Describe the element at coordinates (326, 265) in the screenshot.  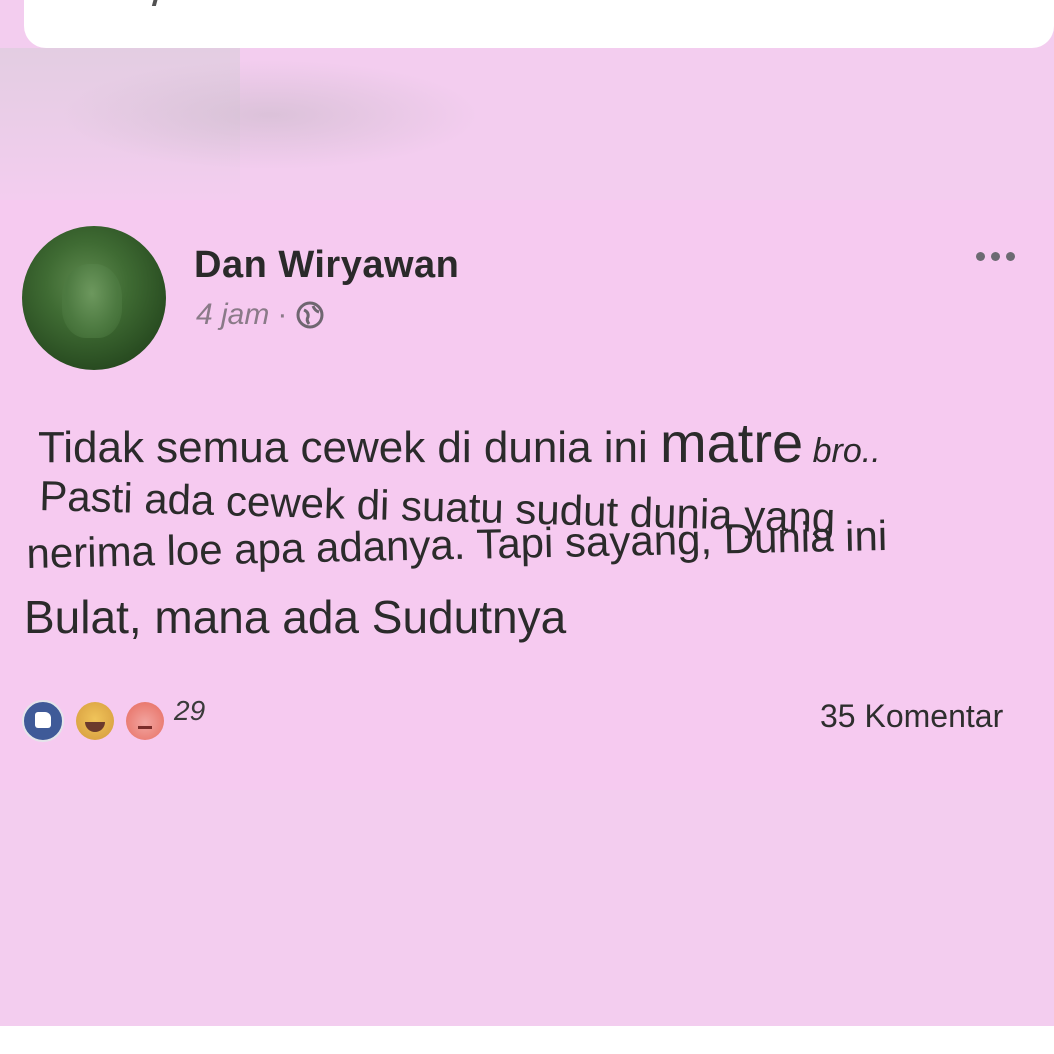
I see `author-name: Dan Wiryawan` at that location.